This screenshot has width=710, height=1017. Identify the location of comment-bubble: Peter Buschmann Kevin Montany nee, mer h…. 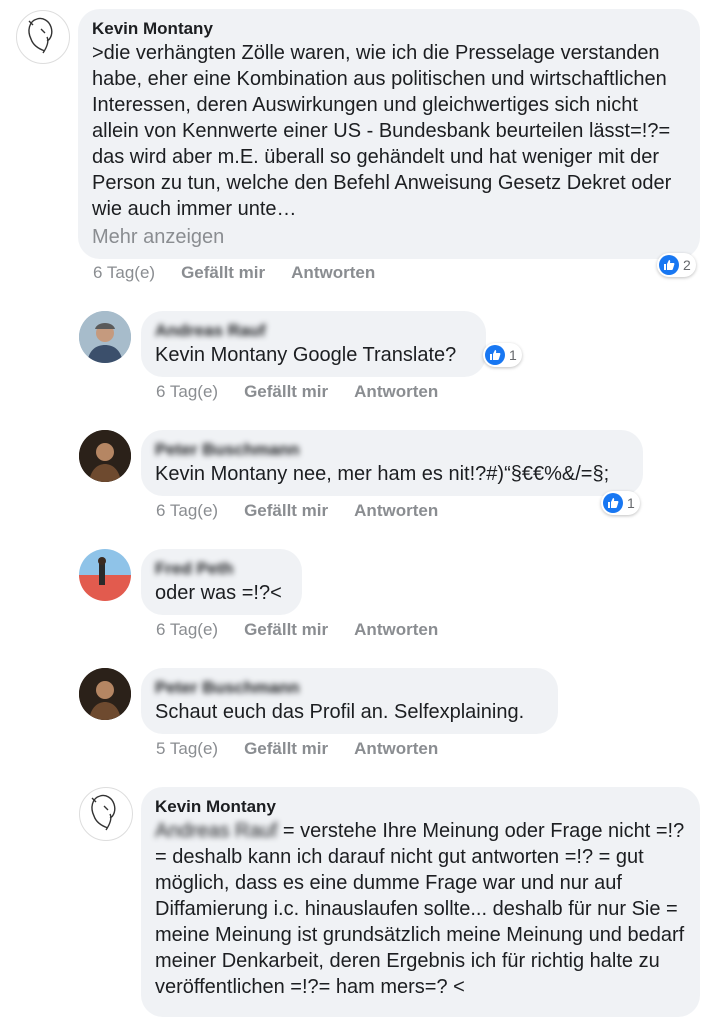
(392, 463).